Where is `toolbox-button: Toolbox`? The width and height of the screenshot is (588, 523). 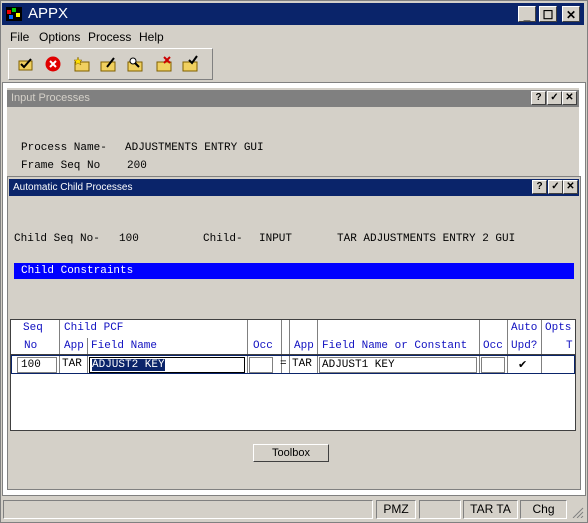 toolbox-button: Toolbox is located at coordinates (291, 453).